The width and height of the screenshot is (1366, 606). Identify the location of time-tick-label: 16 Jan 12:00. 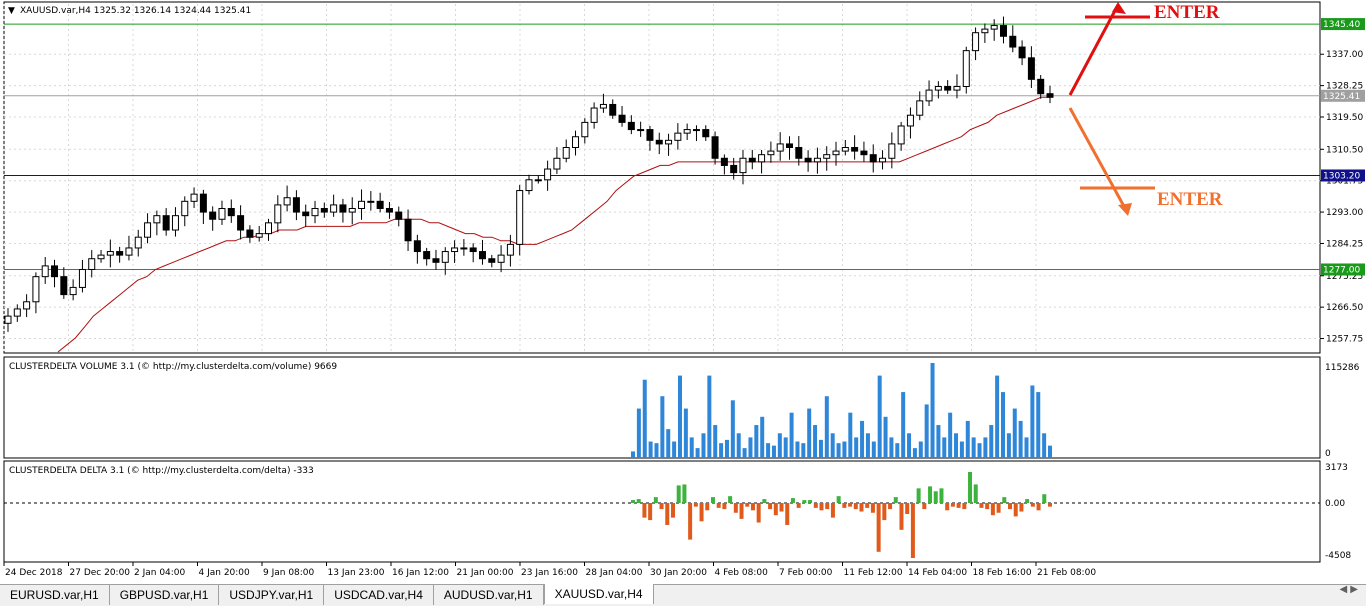
(420, 573).